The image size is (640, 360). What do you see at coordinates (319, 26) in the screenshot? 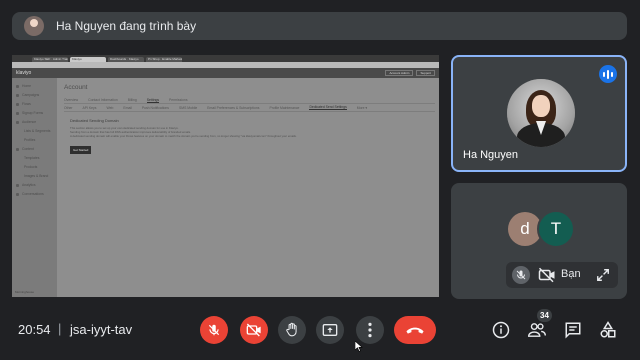
I see `presenter-banner: Ha Nguyen đang trình bày` at bounding box center [319, 26].